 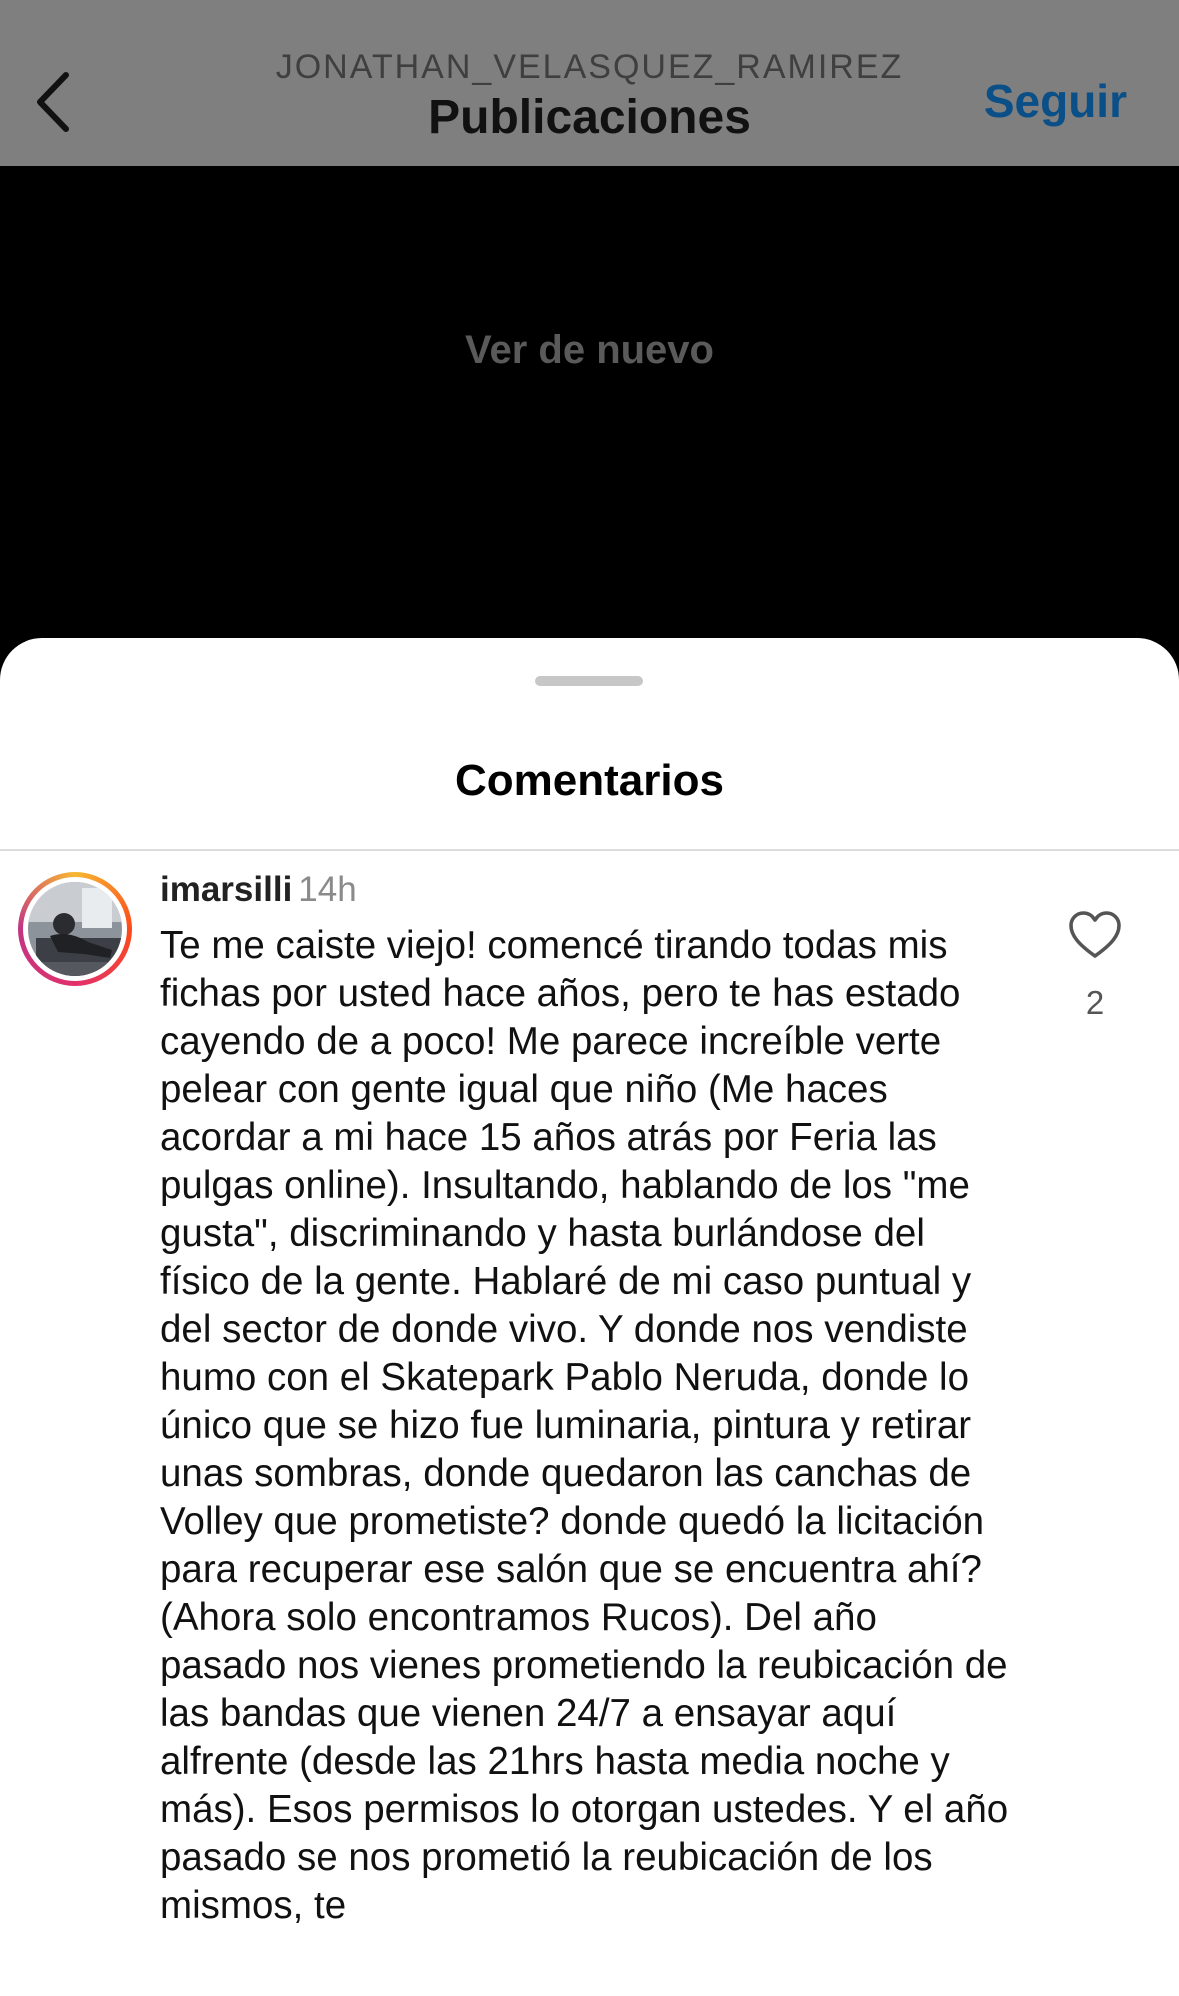 I want to click on avatar, so click(x=75, y=929).